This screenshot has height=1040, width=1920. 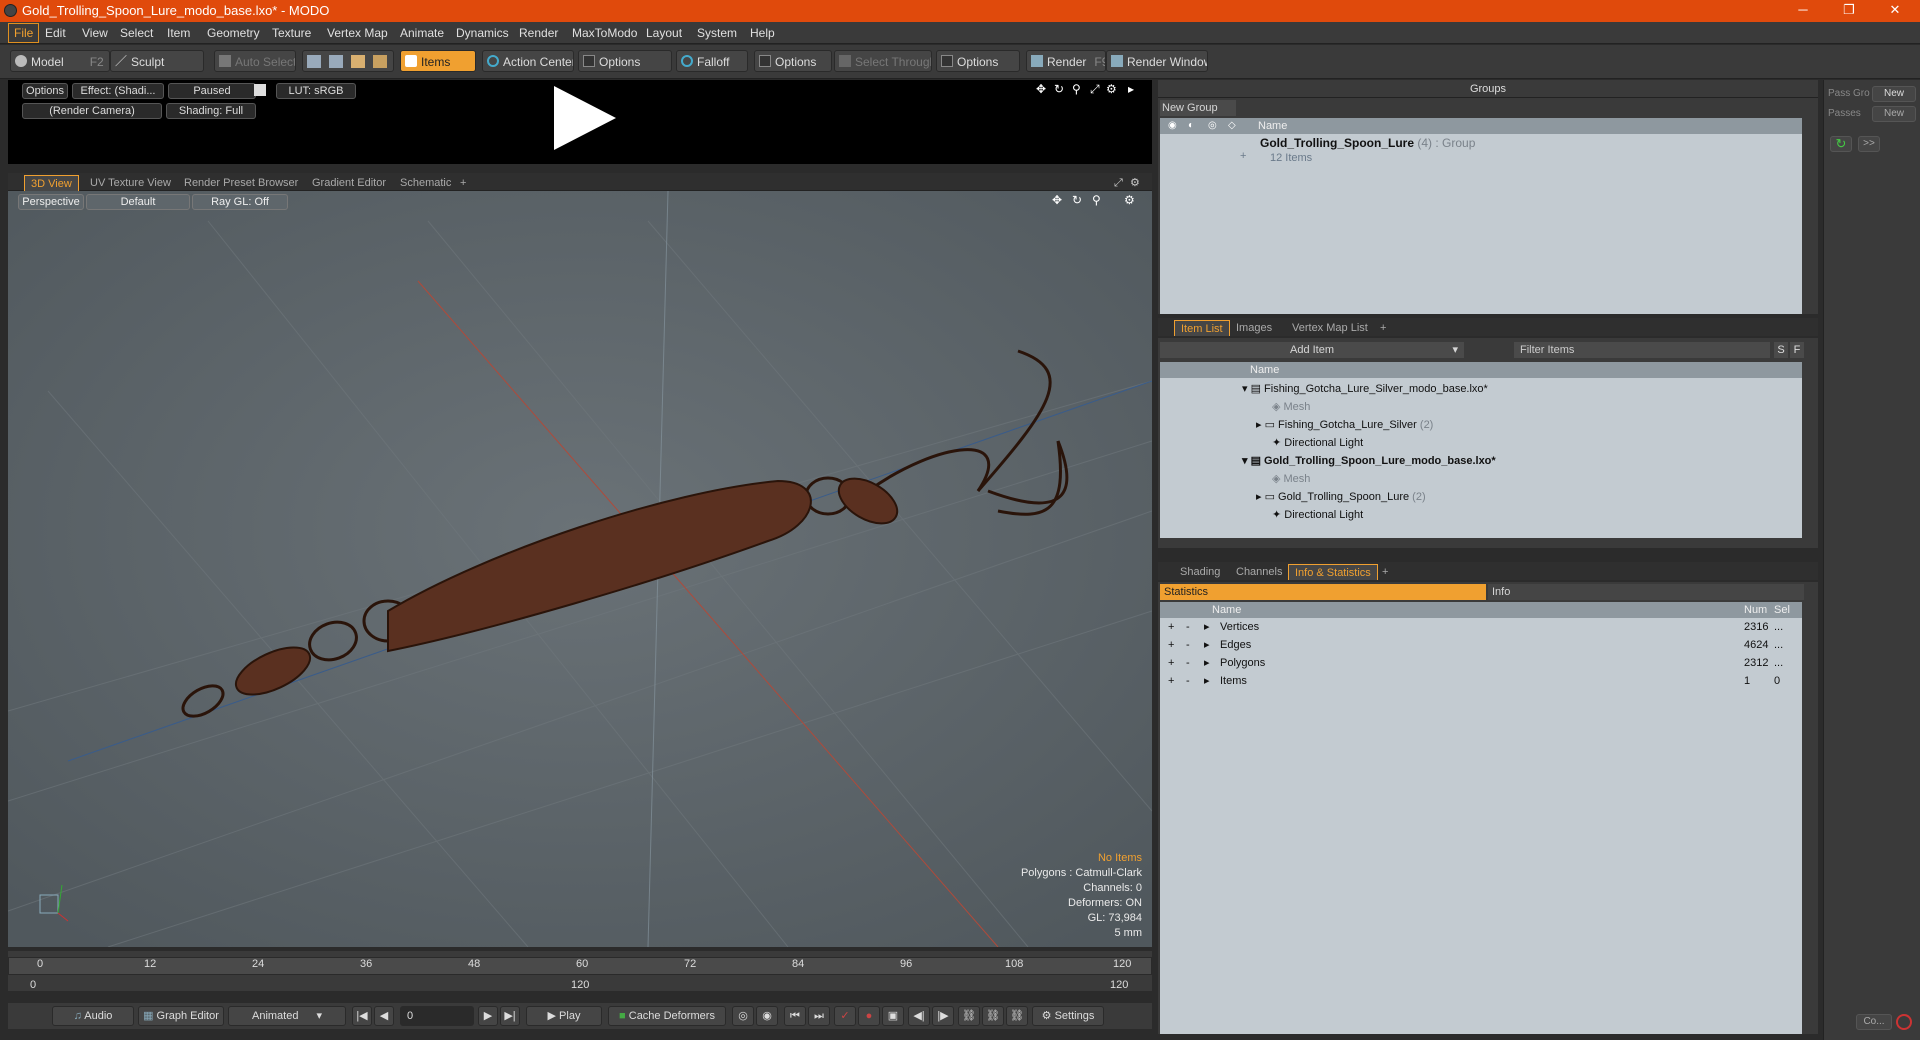 What do you see at coordinates (1157, 61) in the screenshot?
I see `render-window-button: Render Window` at bounding box center [1157, 61].